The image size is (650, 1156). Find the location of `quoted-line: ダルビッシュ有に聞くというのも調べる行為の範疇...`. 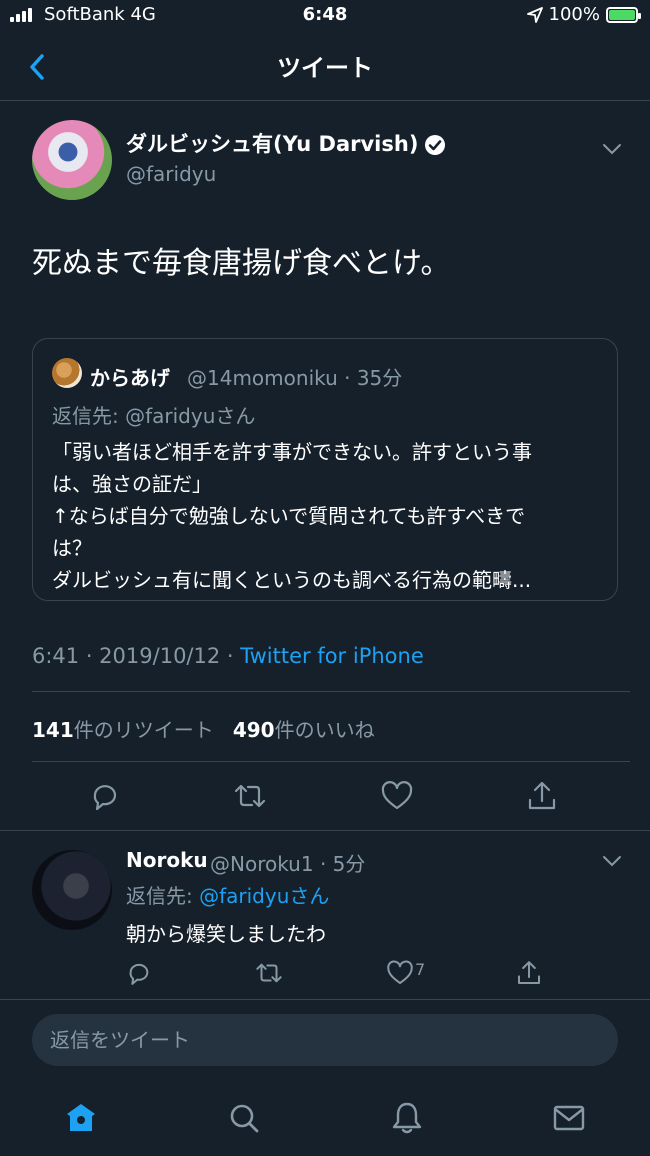

quoted-line: ダルビッシュ有に聞くというのも調べる行為の範疇... is located at coordinates (292, 580).